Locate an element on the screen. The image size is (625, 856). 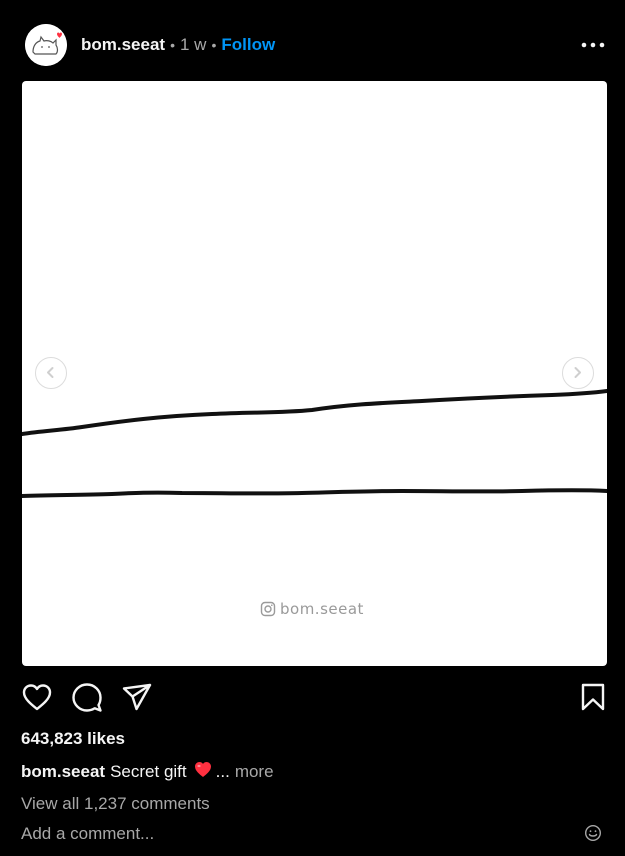
follow-button: Follow is located at coordinates (248, 45).